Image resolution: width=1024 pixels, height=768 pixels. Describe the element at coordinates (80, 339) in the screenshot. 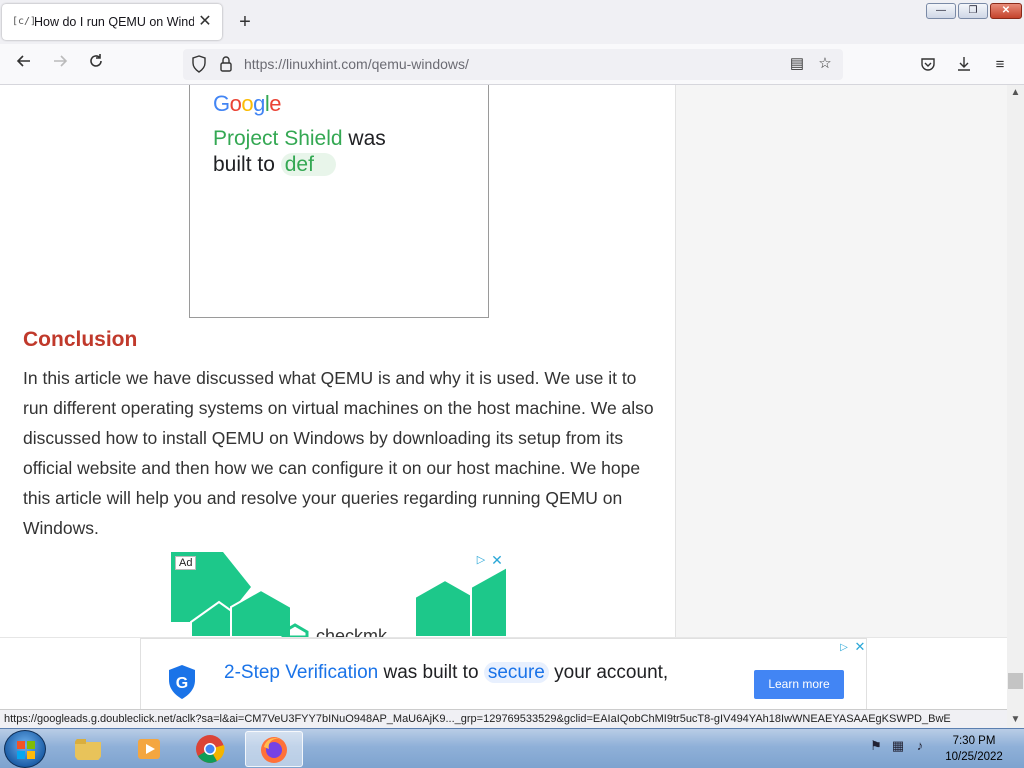

I see `section-heading-conclusion: Conclusion` at that location.